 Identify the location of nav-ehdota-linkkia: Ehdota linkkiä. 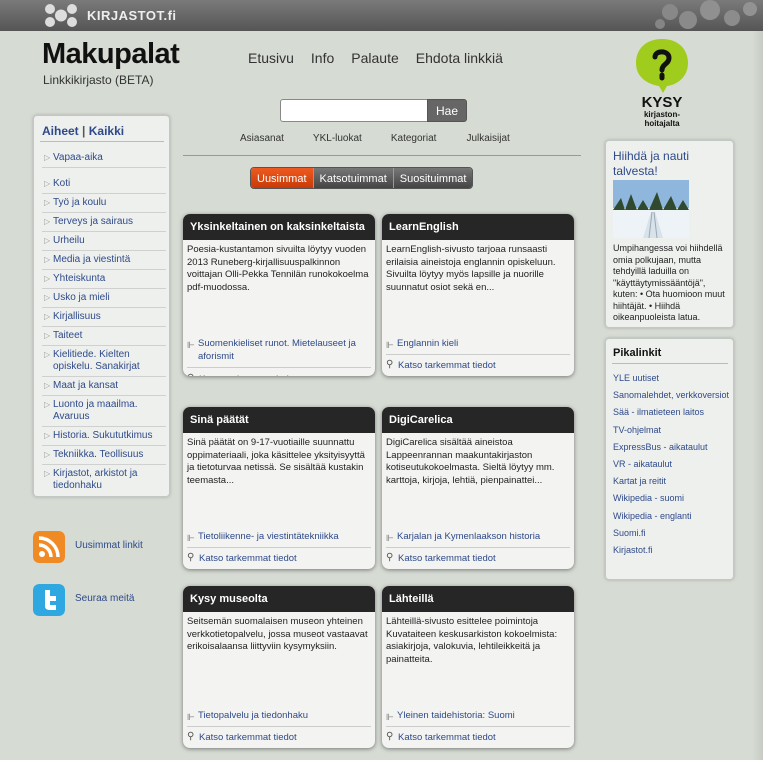
(459, 58).